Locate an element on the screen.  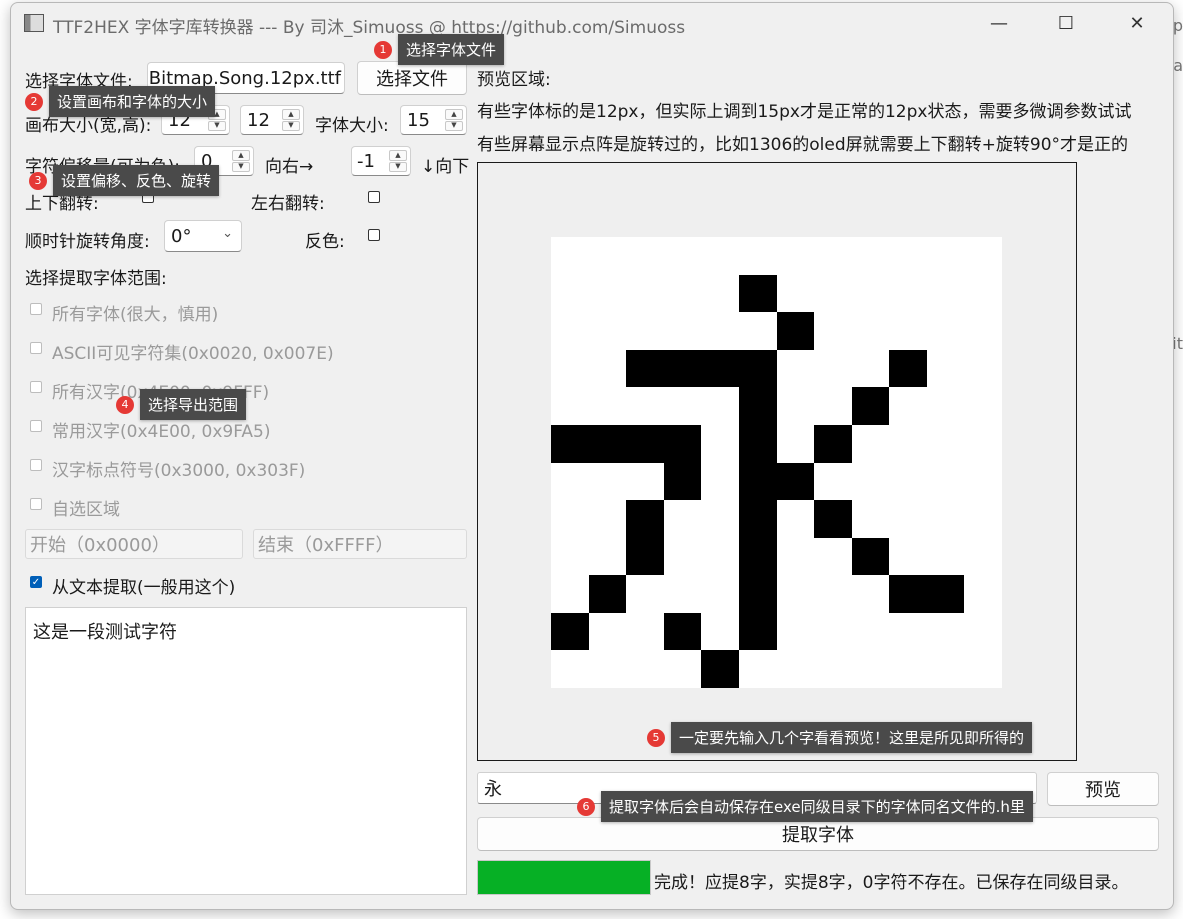
callout-number: 6 is located at coordinates (586, 806).